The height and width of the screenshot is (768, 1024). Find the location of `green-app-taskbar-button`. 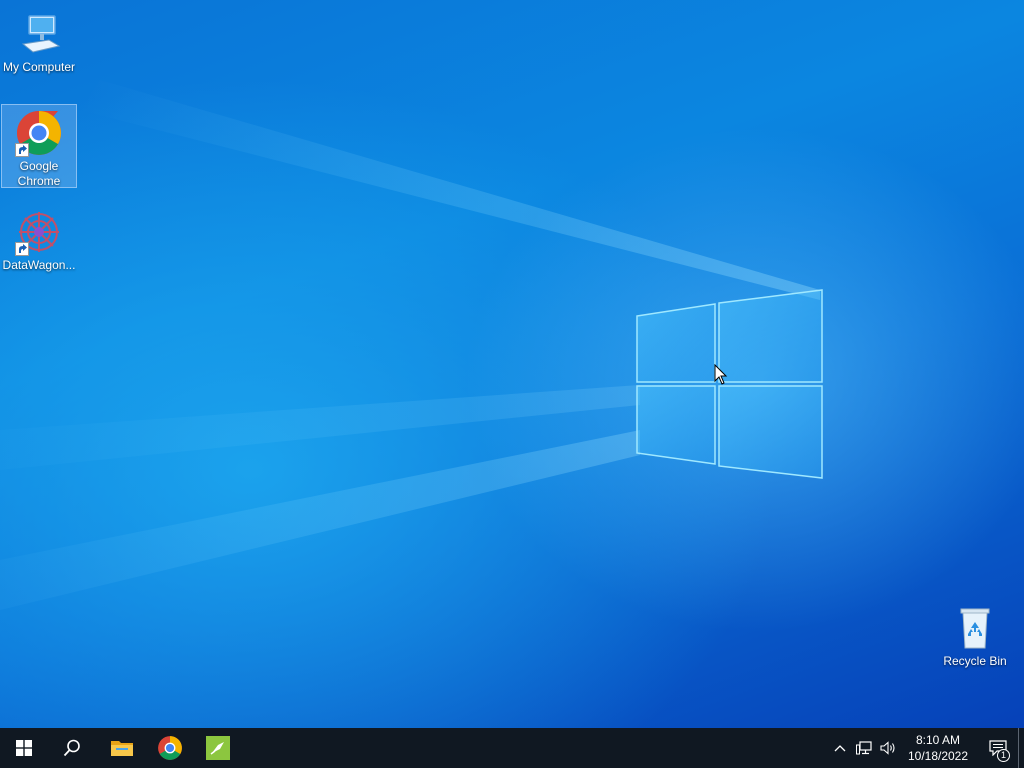

green-app-taskbar-button is located at coordinates (218, 748).